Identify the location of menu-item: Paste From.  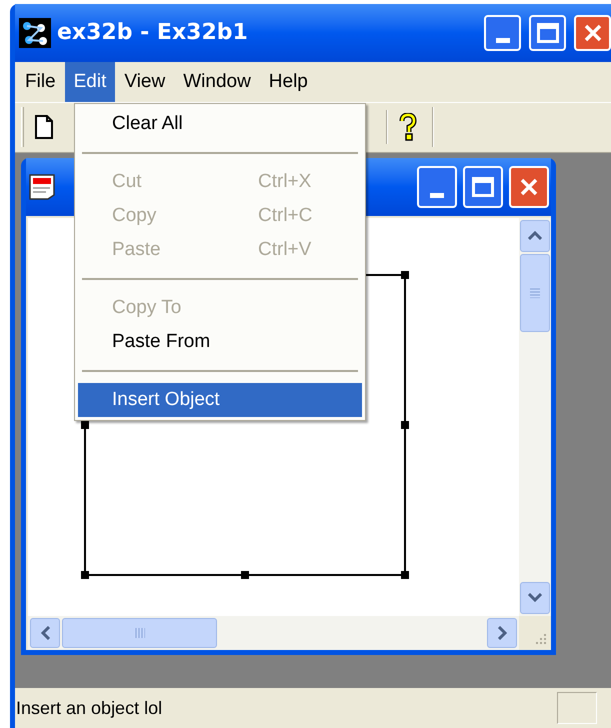
(220, 342).